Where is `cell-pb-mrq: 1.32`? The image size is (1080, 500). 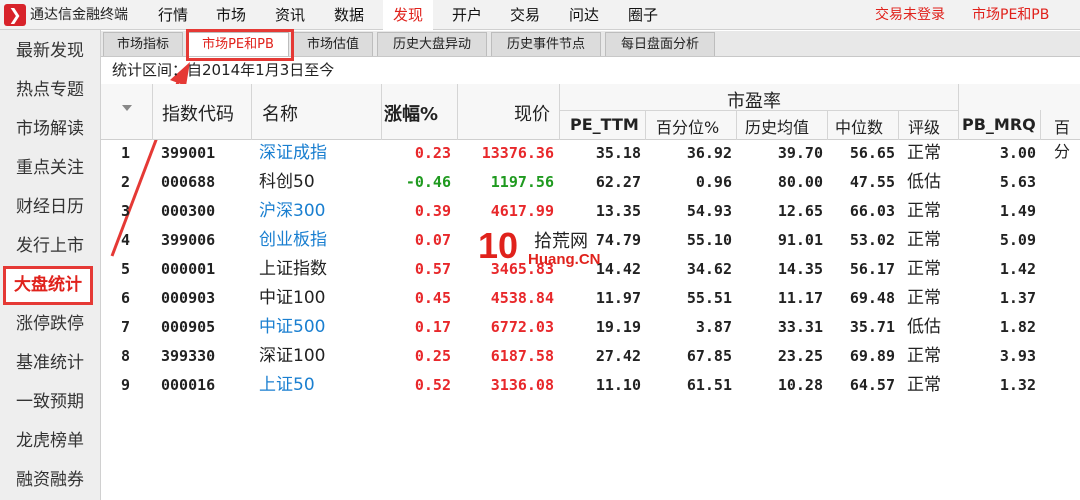
cell-pb-mrq: 1.32 is located at coordinates (1017, 385).